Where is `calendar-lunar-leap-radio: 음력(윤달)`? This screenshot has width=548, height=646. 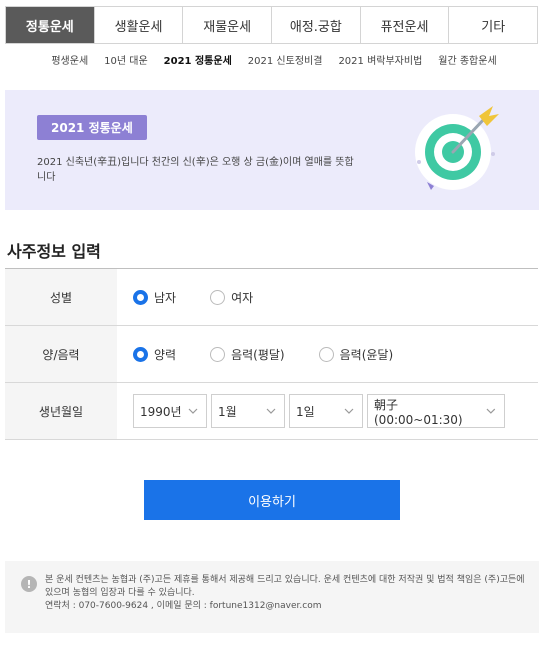 calendar-lunar-leap-radio: 음력(윤달) is located at coordinates (355, 354).